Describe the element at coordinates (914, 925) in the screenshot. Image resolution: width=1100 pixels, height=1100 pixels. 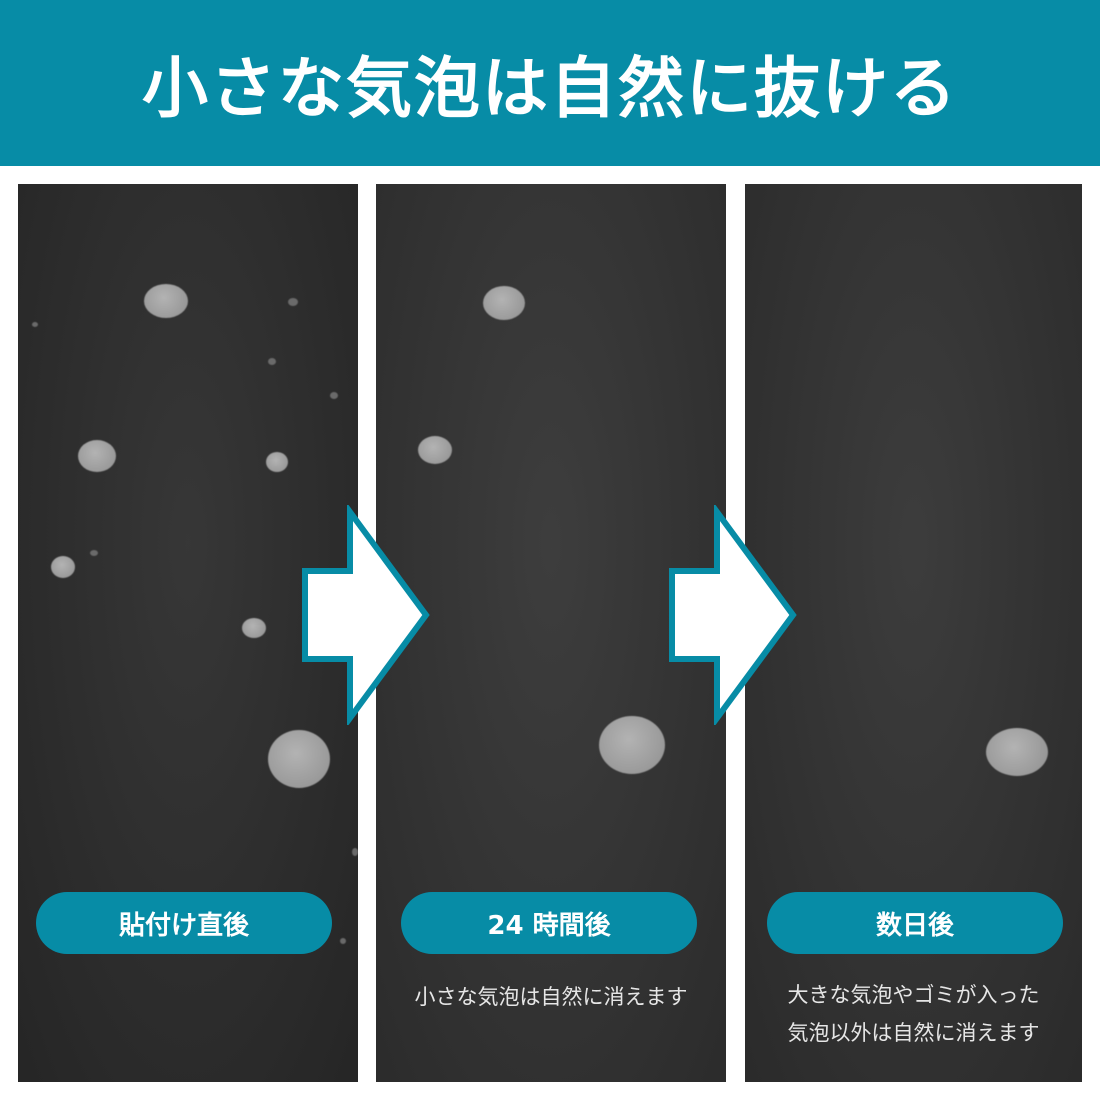
I see `stage-label: 数日後` at that location.